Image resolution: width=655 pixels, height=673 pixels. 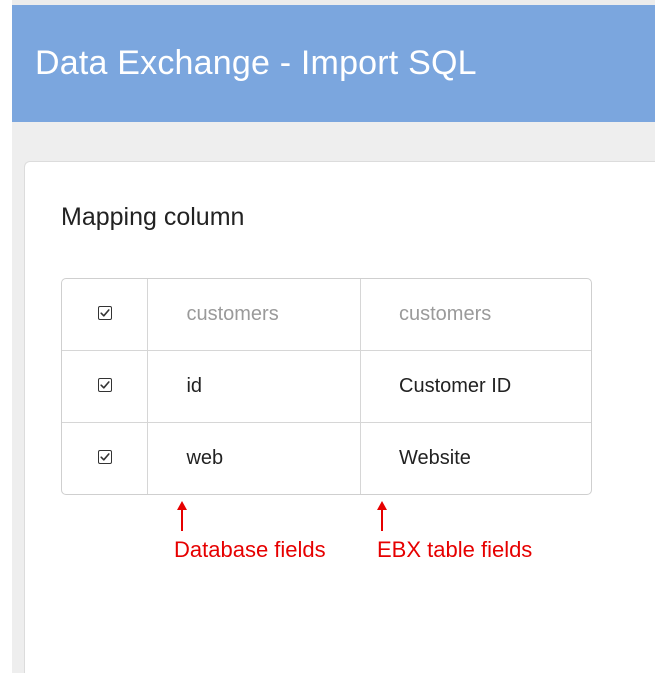 I want to click on table-header-row: customers customers, so click(x=326, y=315).